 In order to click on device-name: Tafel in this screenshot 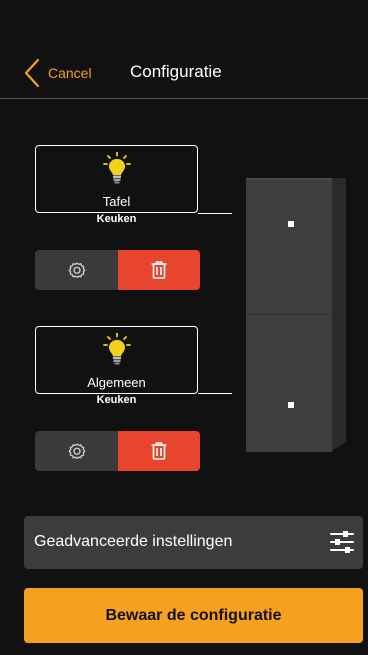, I will do `click(116, 201)`.